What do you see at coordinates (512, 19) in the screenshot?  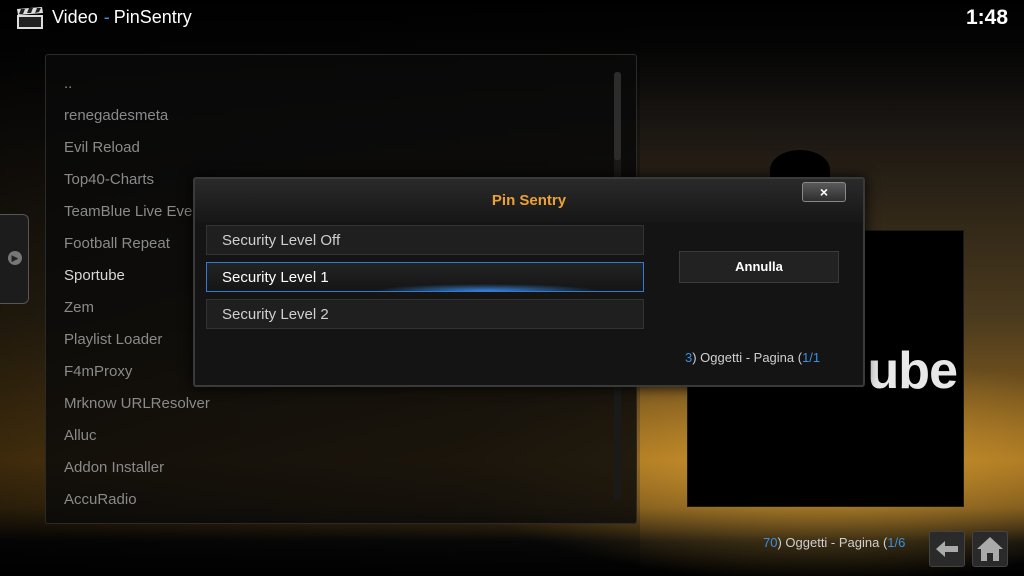 I see `header-bar: Video - PinSentry 1:48` at bounding box center [512, 19].